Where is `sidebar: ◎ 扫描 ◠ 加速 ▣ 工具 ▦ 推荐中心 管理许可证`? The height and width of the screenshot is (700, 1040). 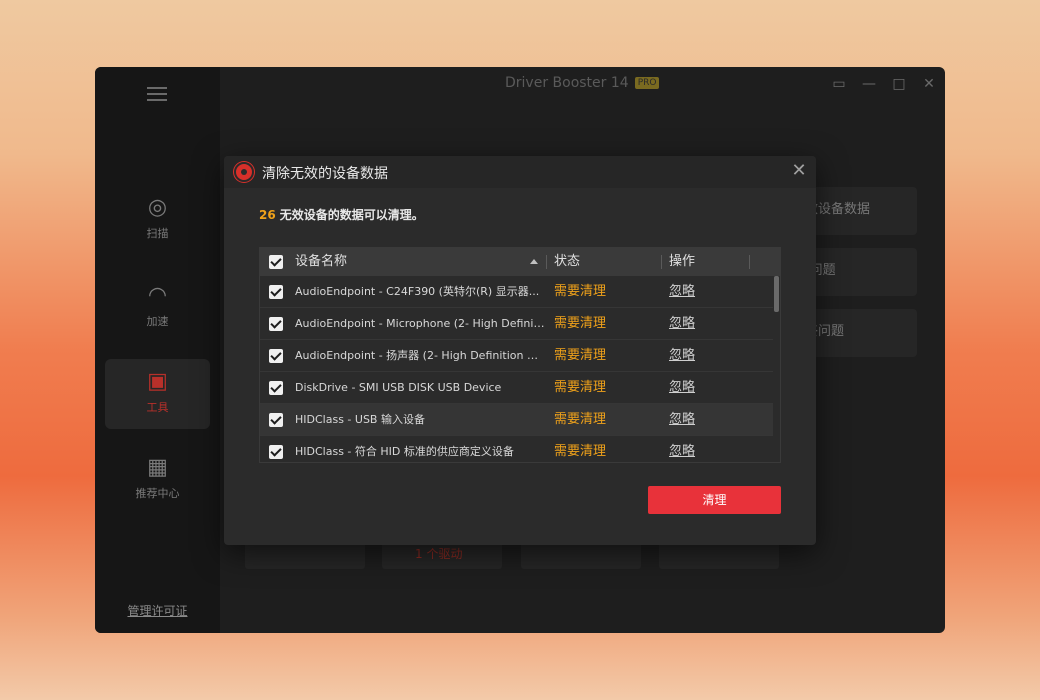 sidebar: ◎ 扫描 ◠ 加速 ▣ 工具 ▦ 推荐中心 管理许可证 is located at coordinates (157, 350).